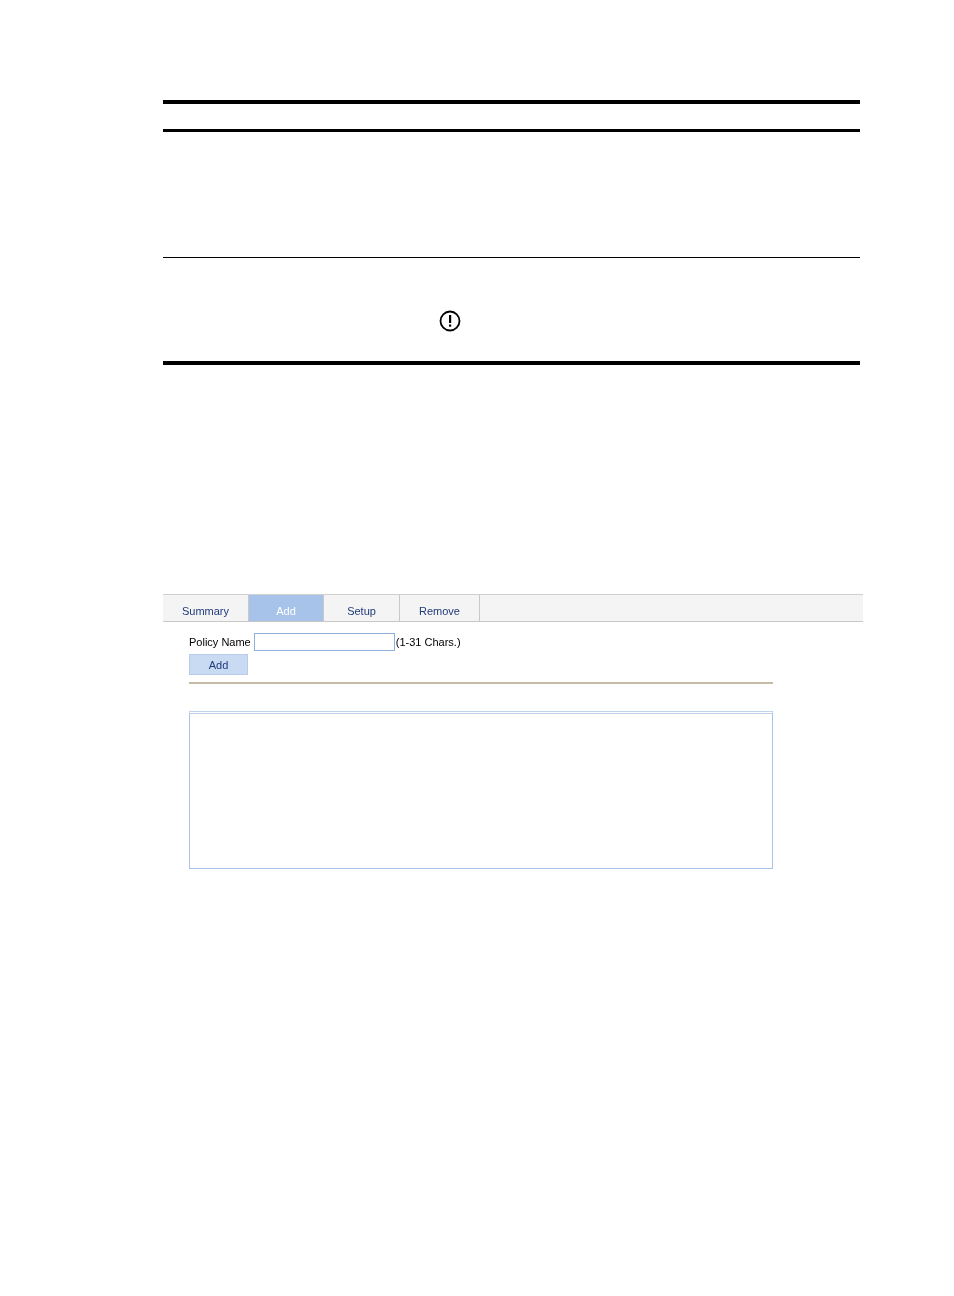 This screenshot has width=954, height=1296. Describe the element at coordinates (324, 642) in the screenshot. I see `input-field` at that location.